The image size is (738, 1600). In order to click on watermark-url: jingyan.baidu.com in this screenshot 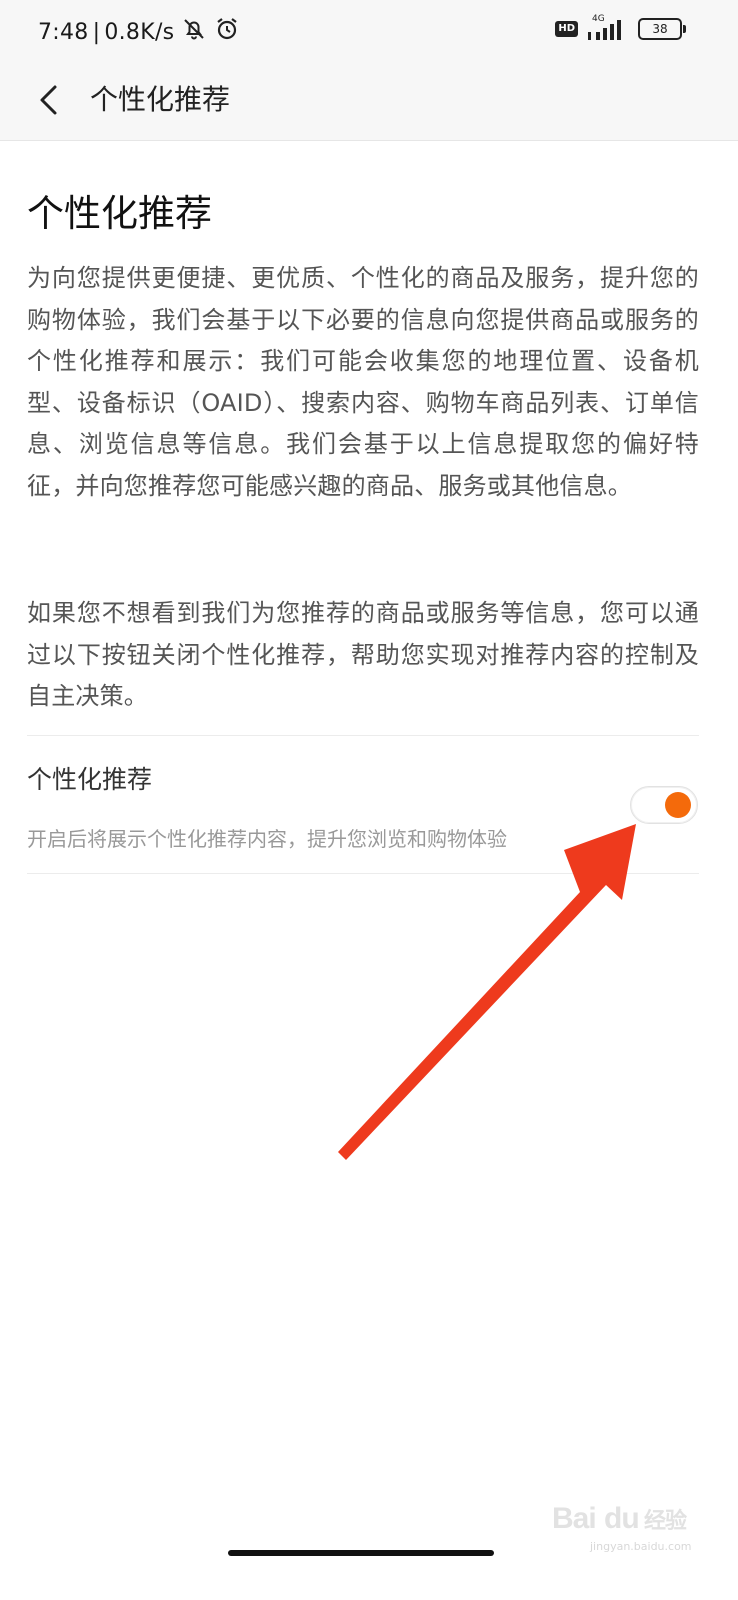, I will do `click(641, 1546)`.